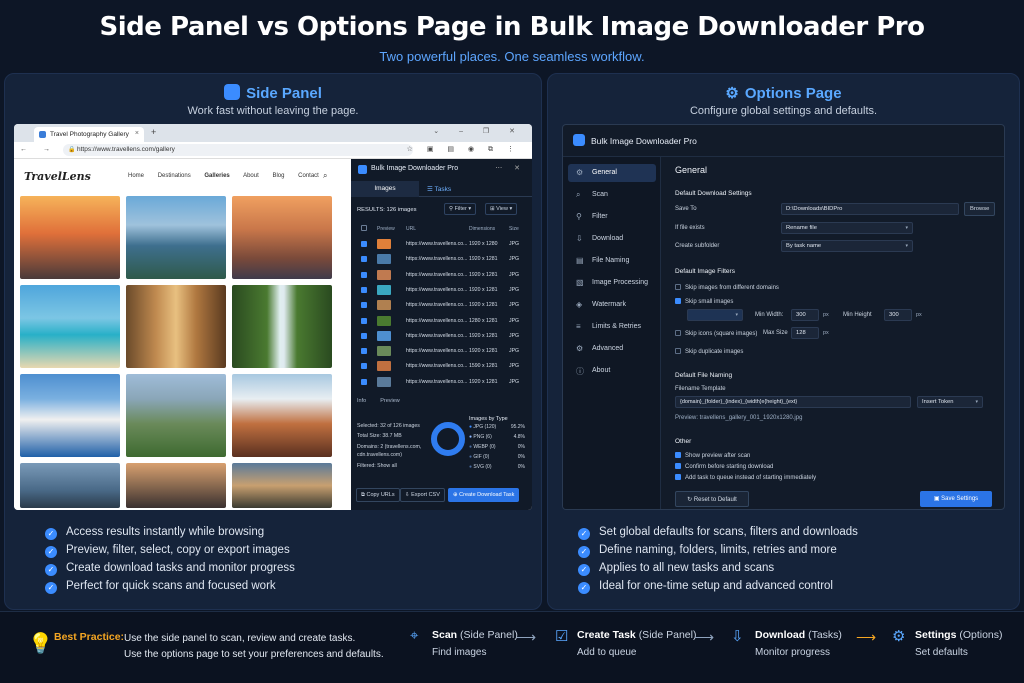  Describe the element at coordinates (612, 261) in the screenshot. I see `options-nav-item: ▤ File Naming` at that location.